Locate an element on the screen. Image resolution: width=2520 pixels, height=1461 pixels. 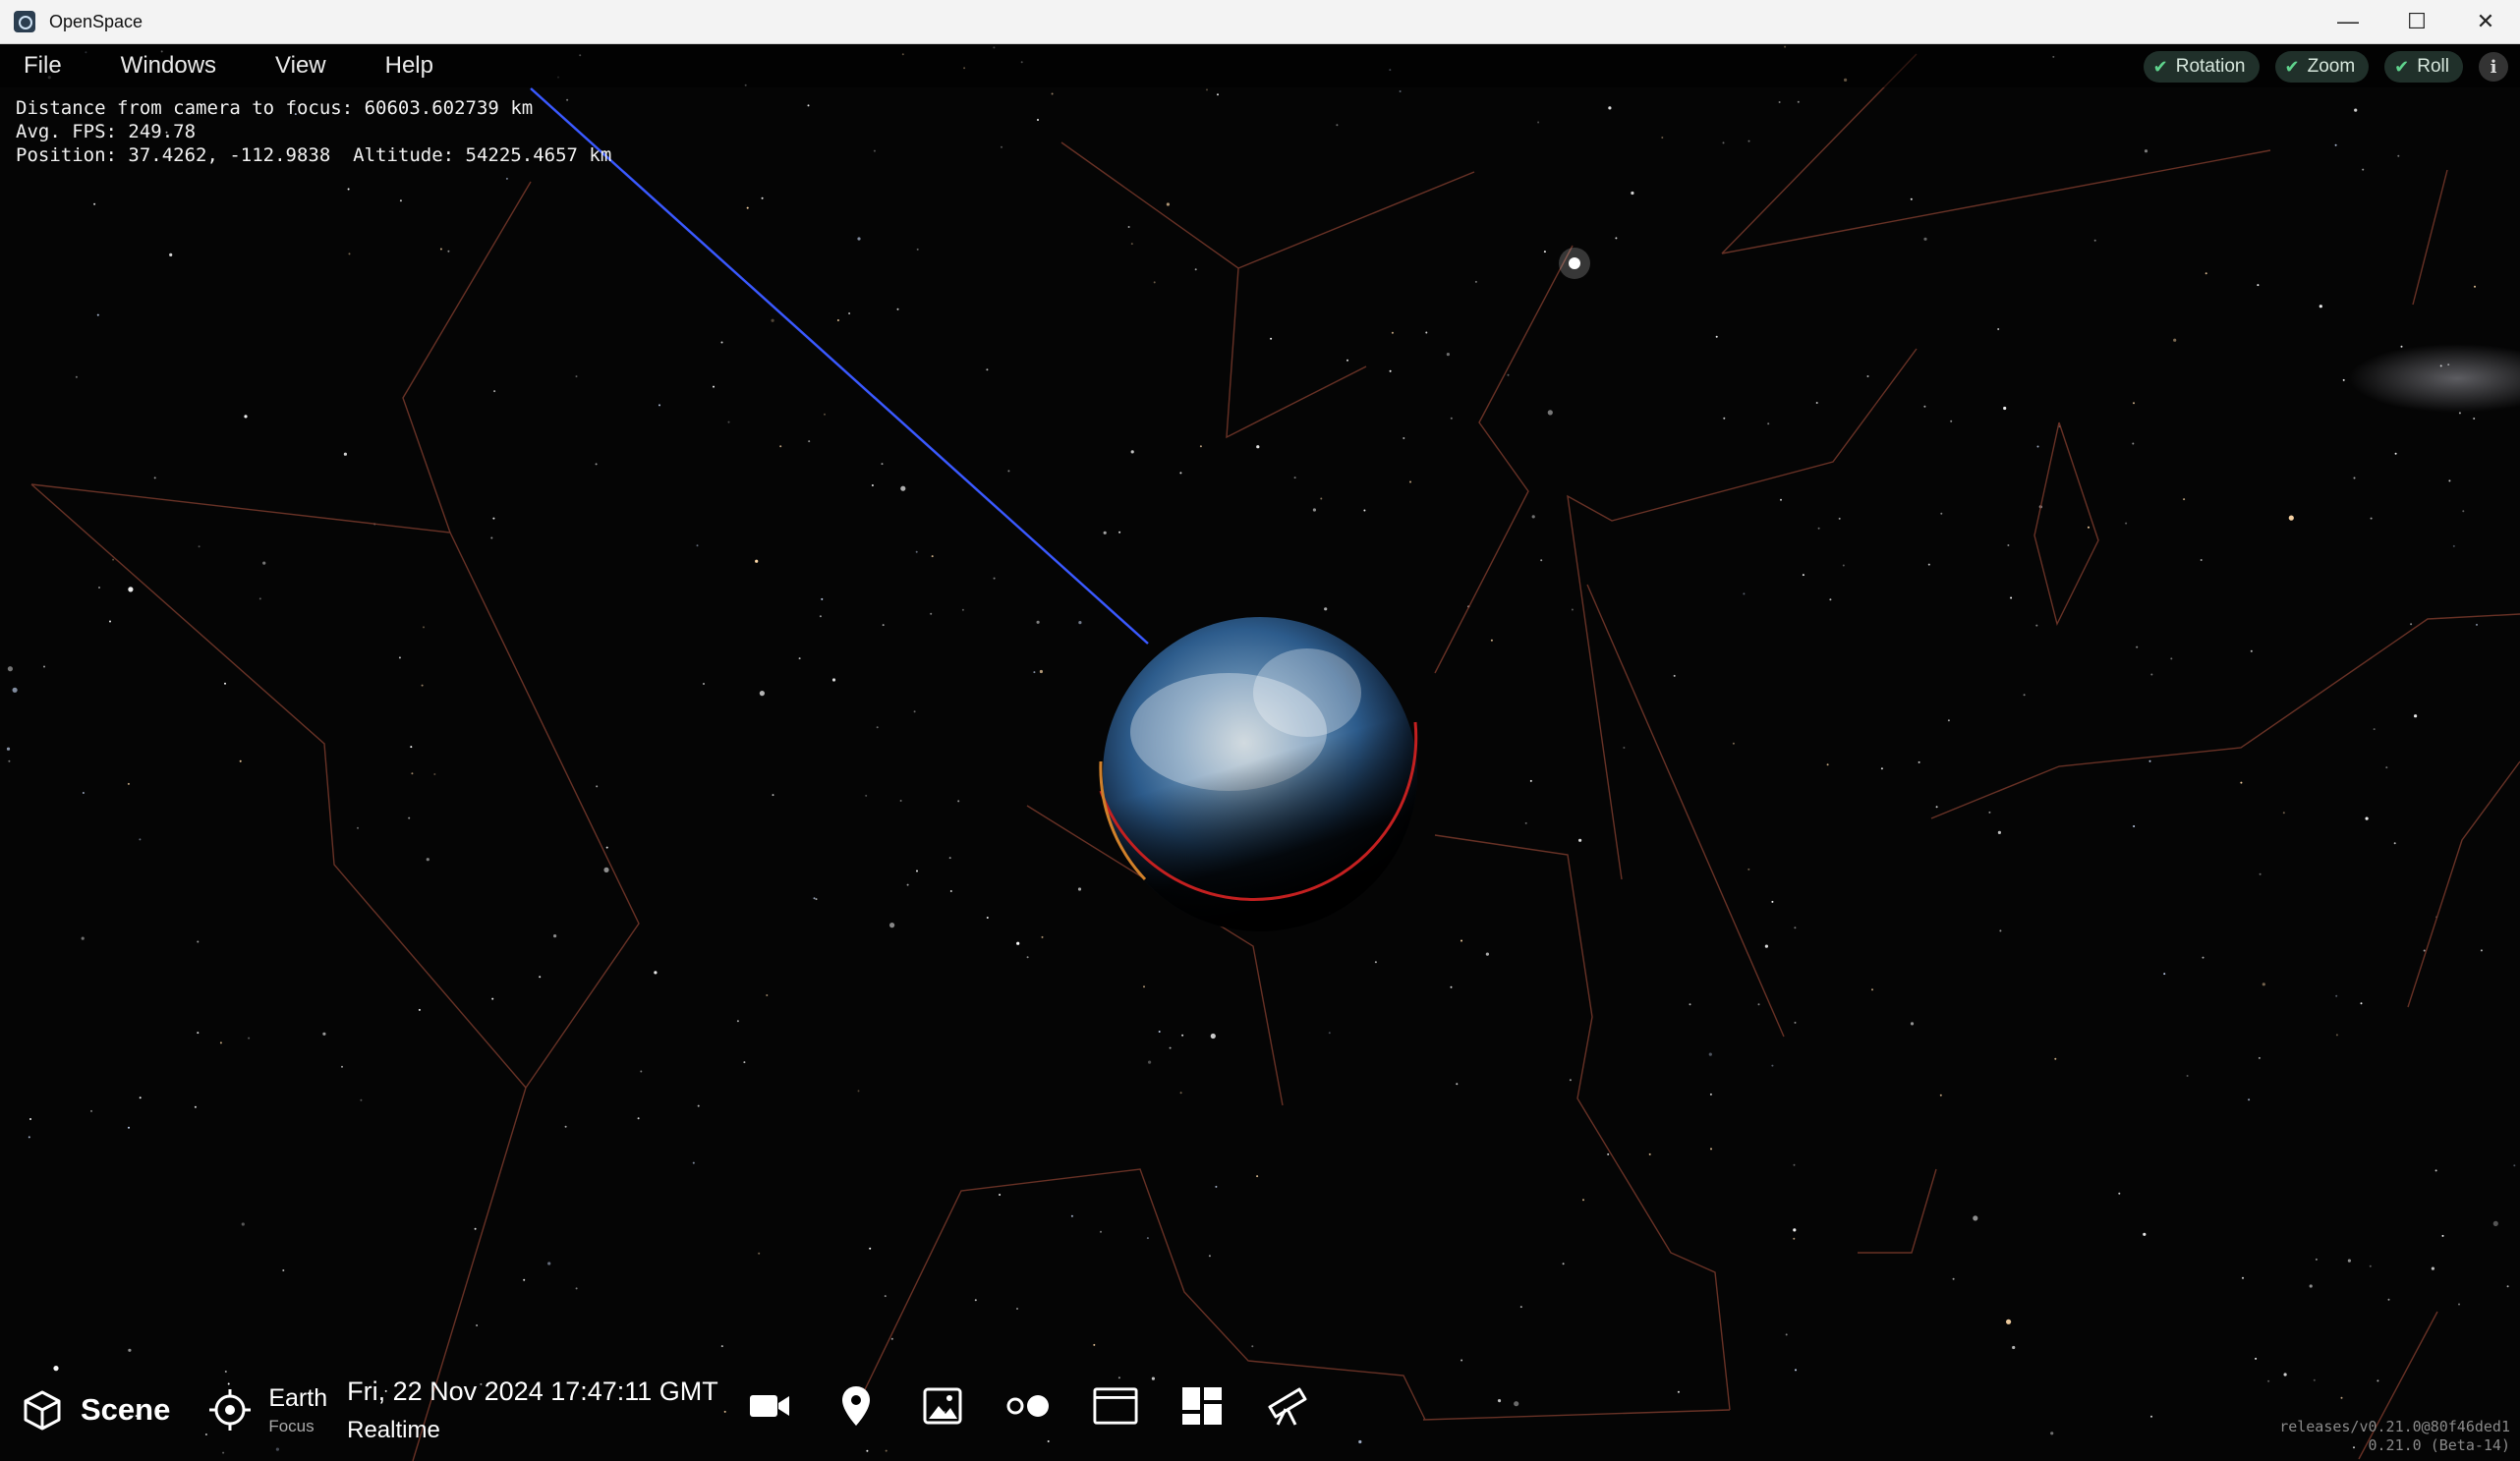
focus-button: Earth Focus is located at coordinates (267, 1410).